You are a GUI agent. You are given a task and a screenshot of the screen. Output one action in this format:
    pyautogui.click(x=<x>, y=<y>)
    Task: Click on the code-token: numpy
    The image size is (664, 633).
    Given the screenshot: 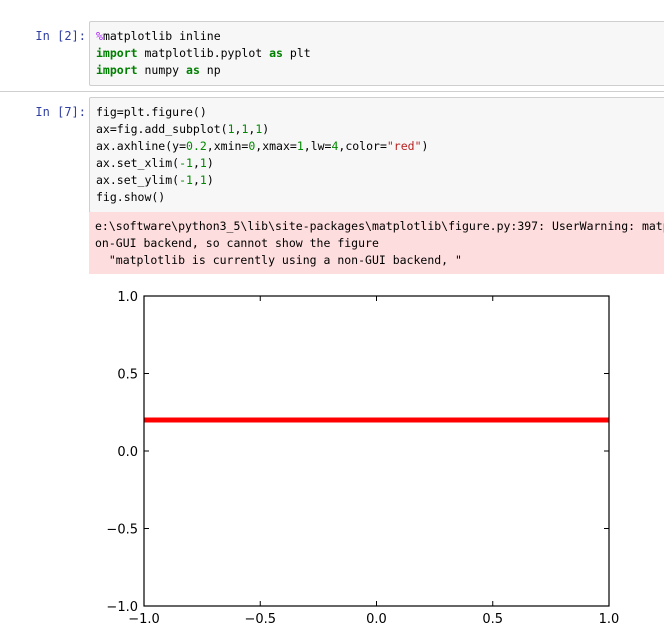 What is the action you would take?
    pyautogui.click(x=162, y=70)
    